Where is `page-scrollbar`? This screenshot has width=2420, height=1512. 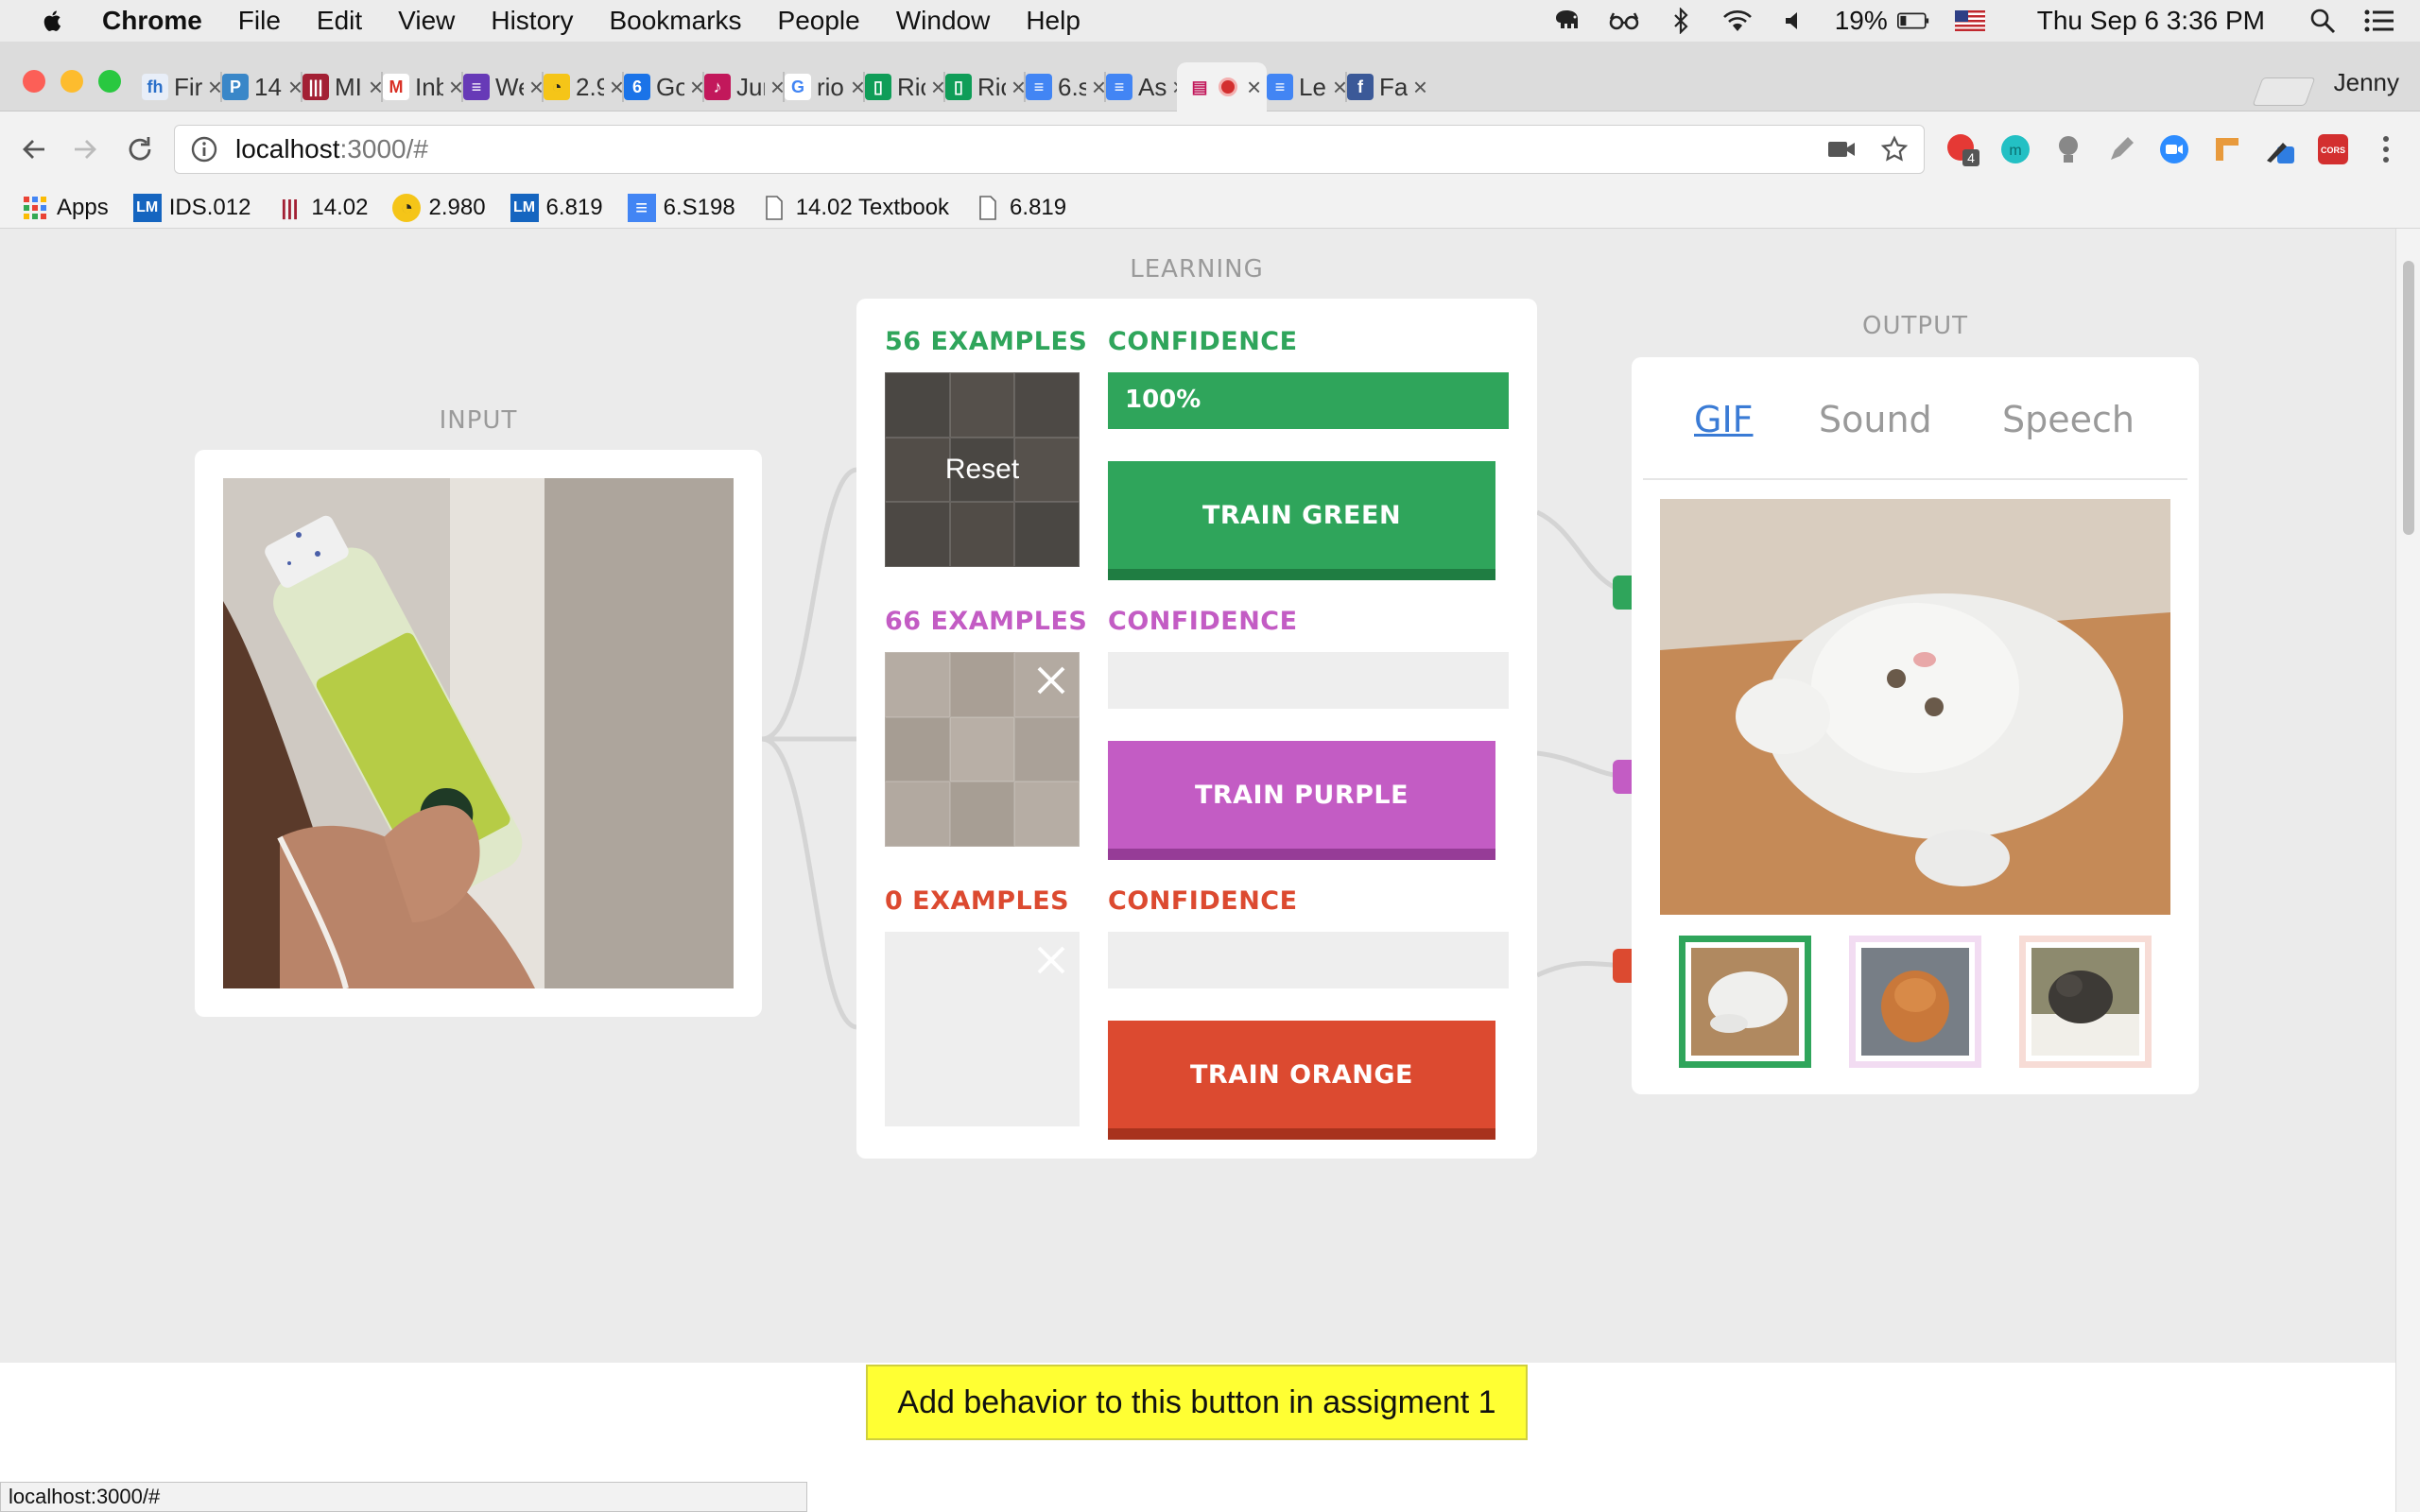 page-scrollbar is located at coordinates (2408, 870).